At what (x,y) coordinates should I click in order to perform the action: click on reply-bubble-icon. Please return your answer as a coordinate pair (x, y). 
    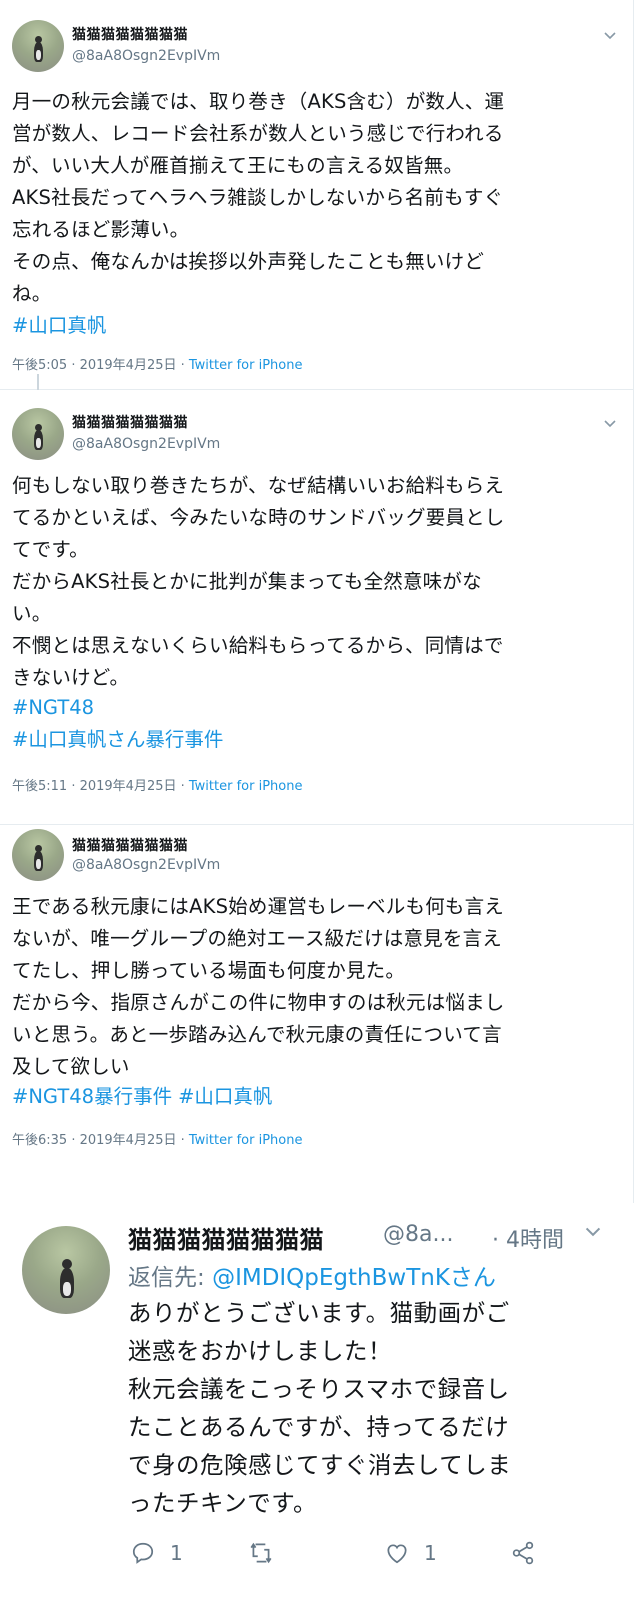
    Looking at the image, I should click on (143, 1553).